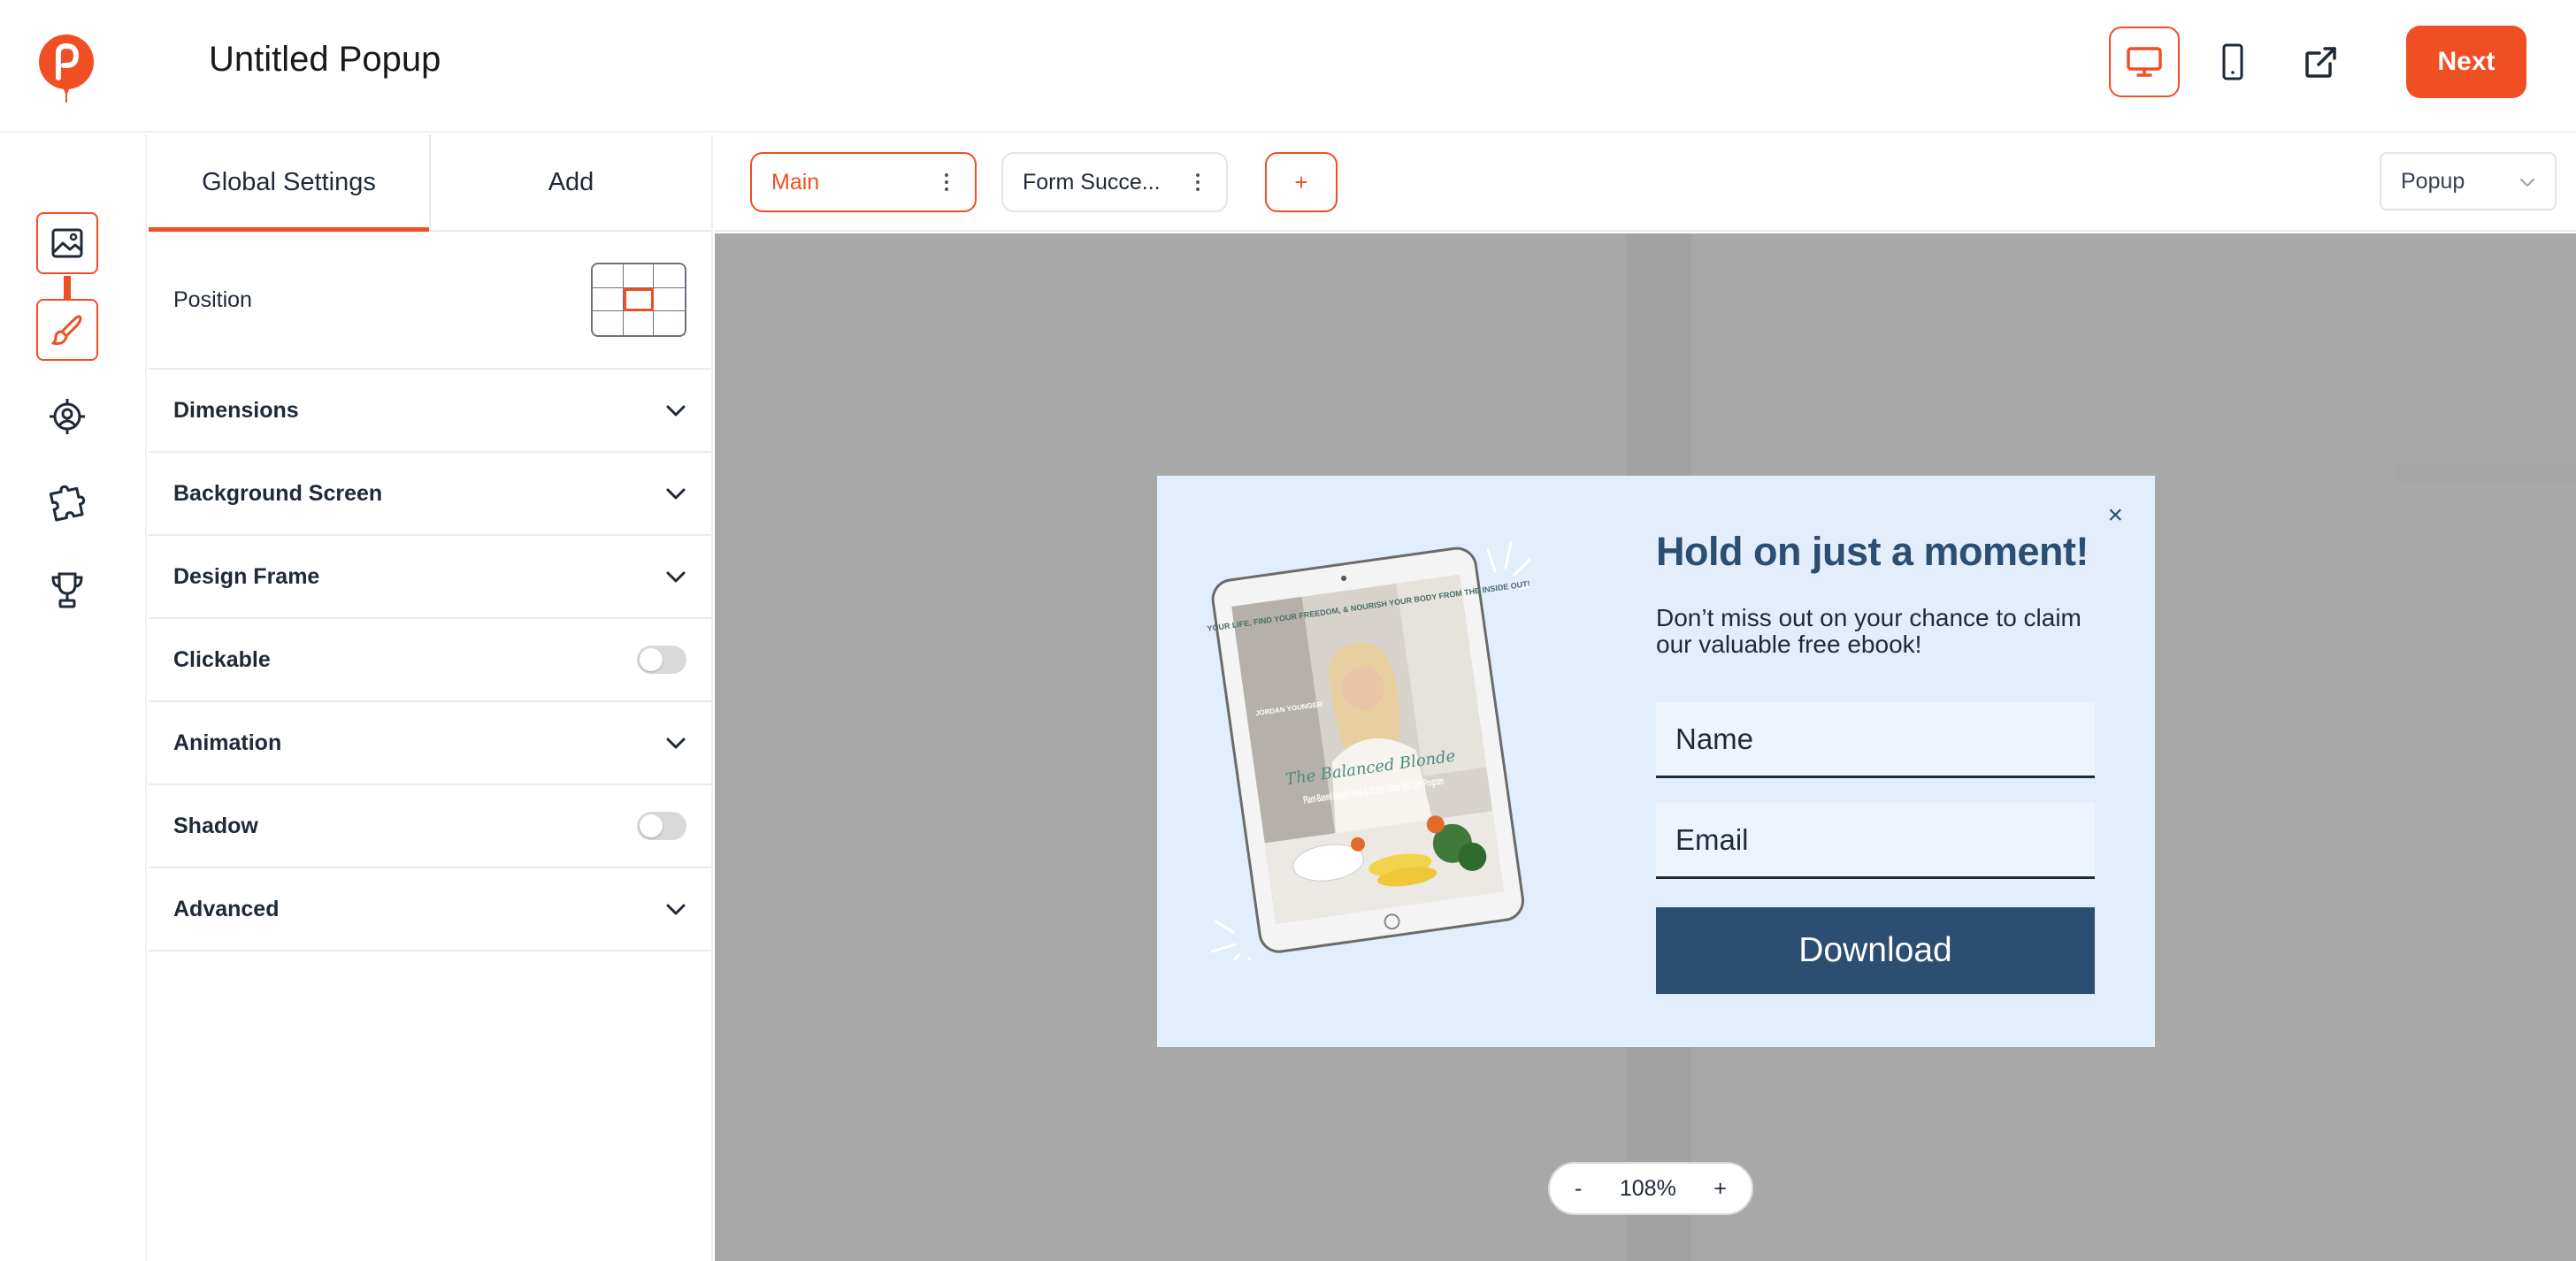  I want to click on top-actions: Next, so click(2317, 62).